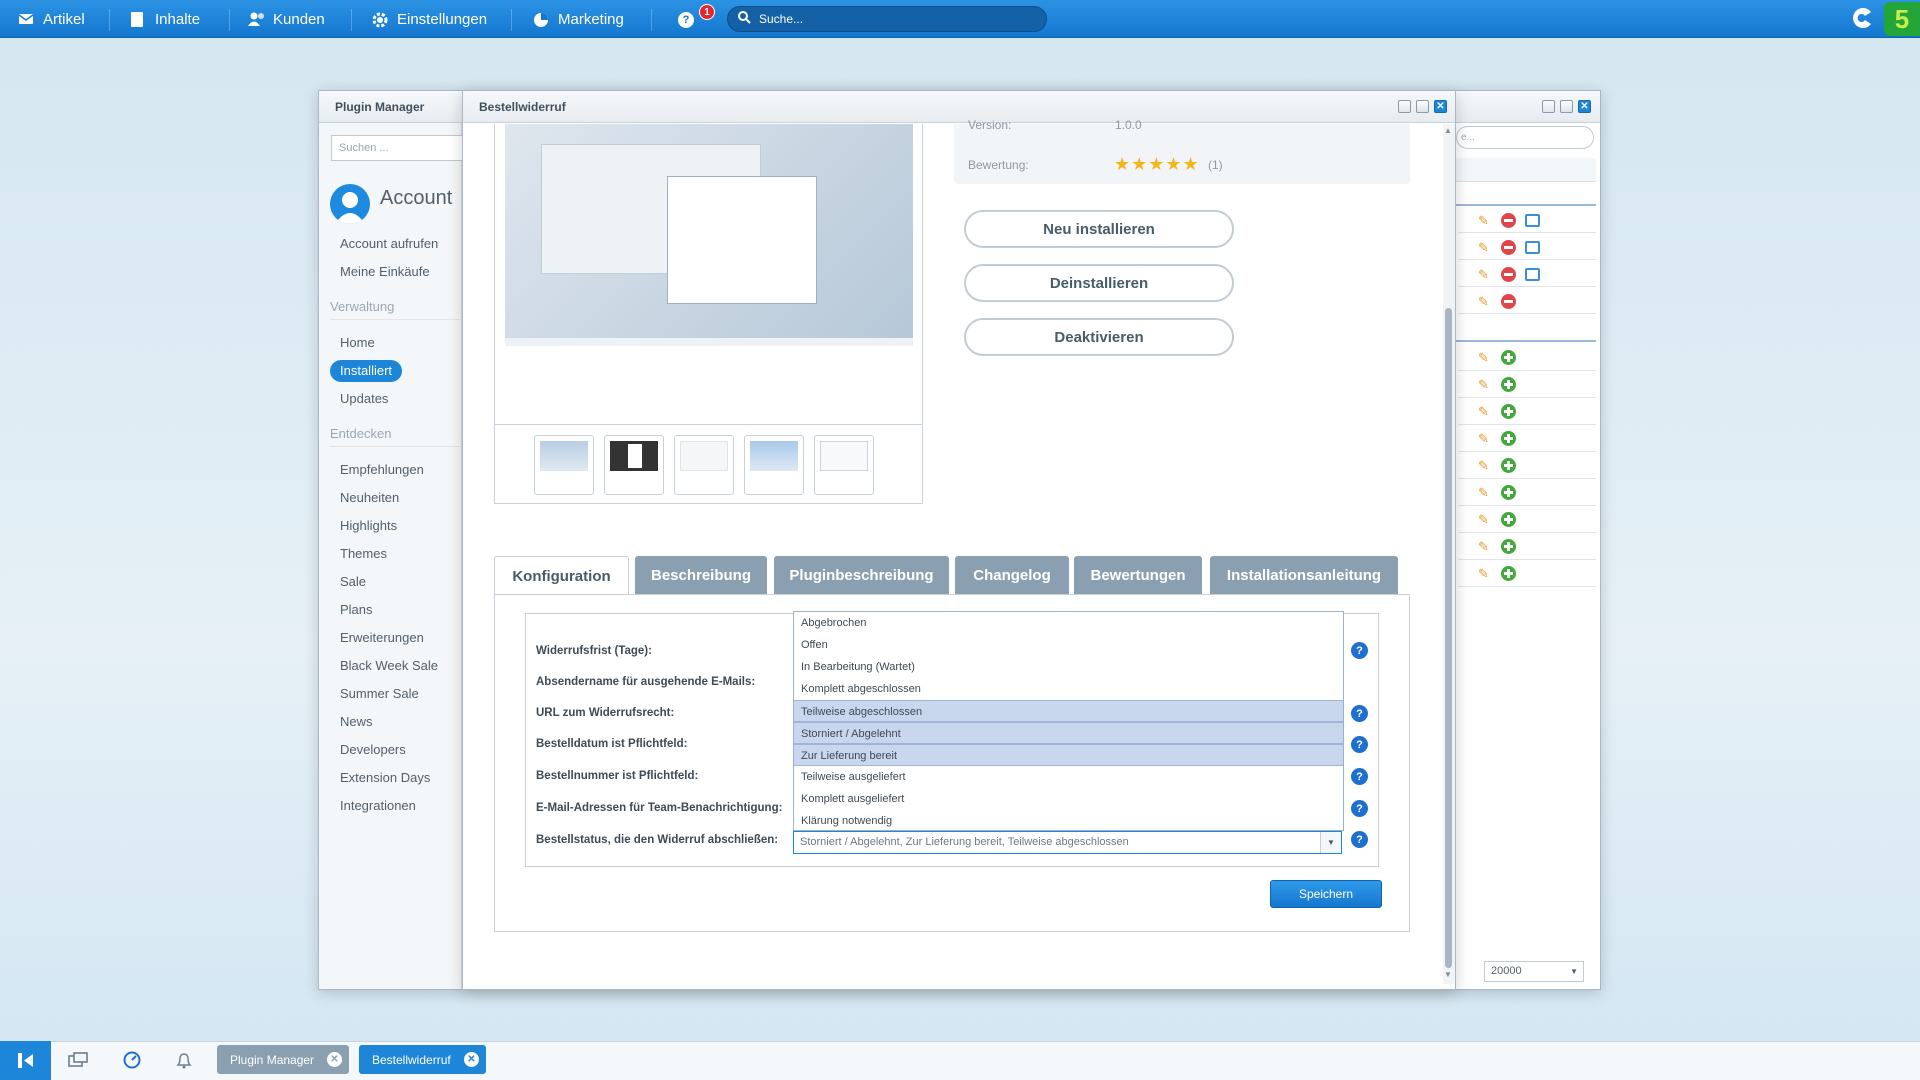 This screenshot has width=1920, height=1080. Describe the element at coordinates (353, 581) in the screenshot. I see `sidebar-link-sale: Sale` at that location.